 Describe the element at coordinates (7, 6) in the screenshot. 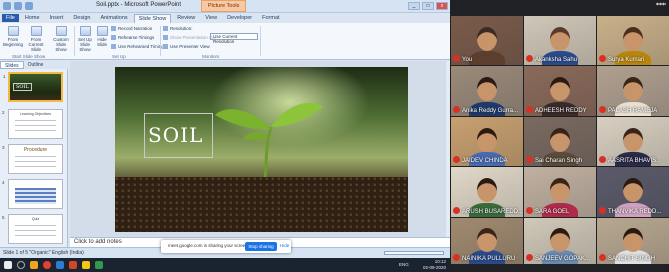

I see `save-icon` at that location.